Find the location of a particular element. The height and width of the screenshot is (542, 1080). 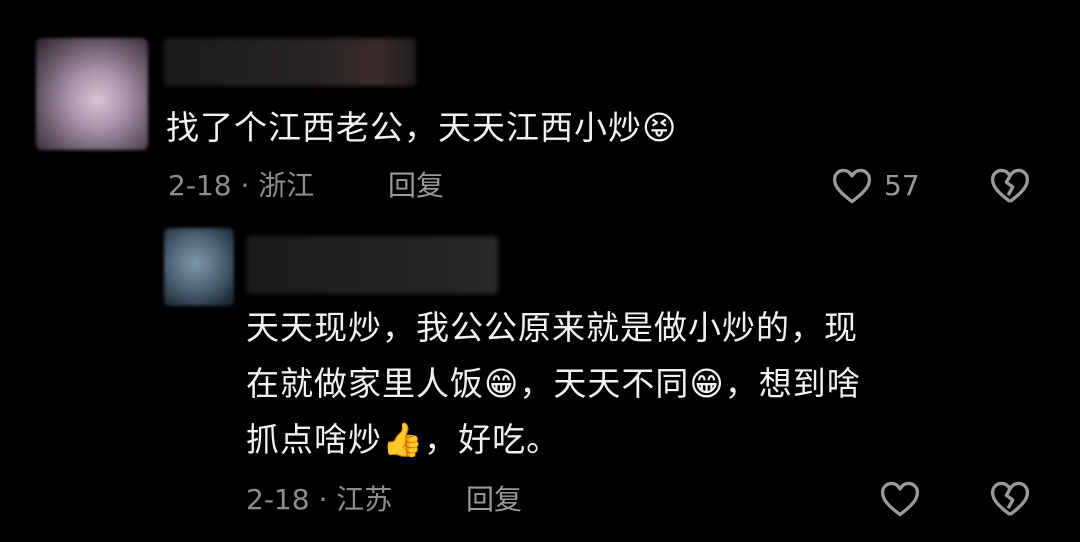

reply-commenter-avatar is located at coordinates (199, 267).